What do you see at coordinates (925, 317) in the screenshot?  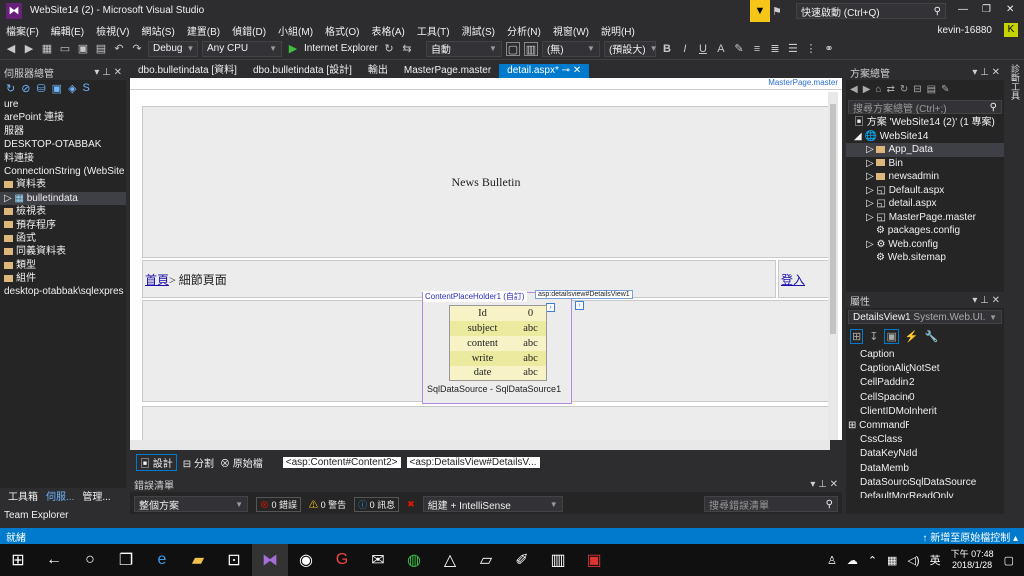 I see `properties-object-select: DetailsView1 System.Web.UI.We▼` at bounding box center [925, 317].